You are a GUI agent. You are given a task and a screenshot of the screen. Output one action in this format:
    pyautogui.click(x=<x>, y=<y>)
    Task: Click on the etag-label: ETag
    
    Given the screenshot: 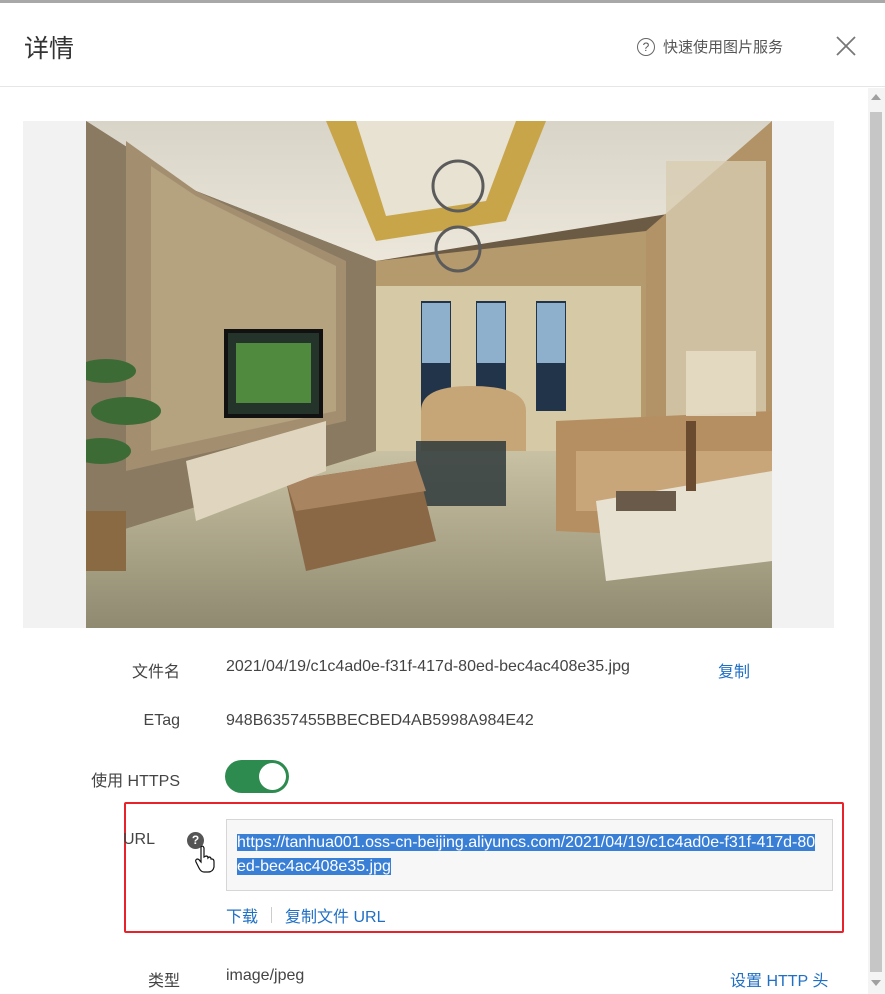 What is the action you would take?
    pyautogui.click(x=161, y=720)
    